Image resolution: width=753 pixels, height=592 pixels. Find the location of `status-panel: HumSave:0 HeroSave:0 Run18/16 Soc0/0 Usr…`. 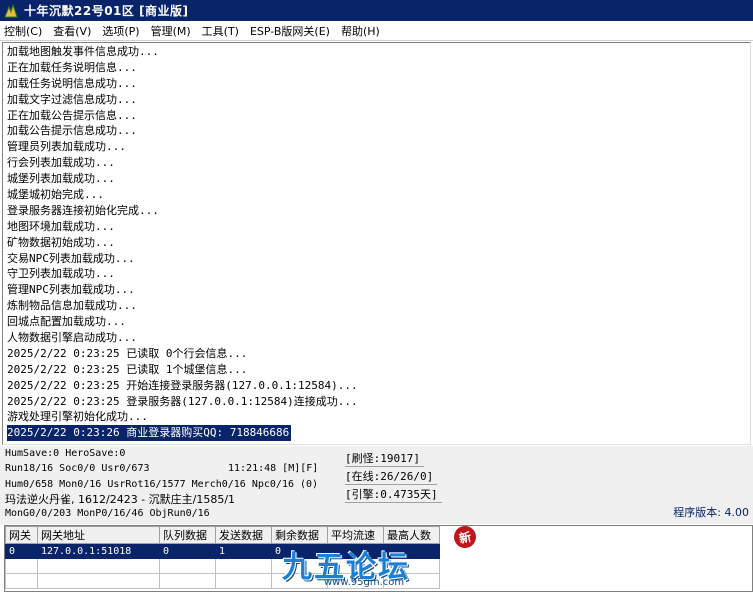

status-panel: HumSave:0 HeroSave:0 Run18/16 Soc0/0 Usr… is located at coordinates (376, 485).